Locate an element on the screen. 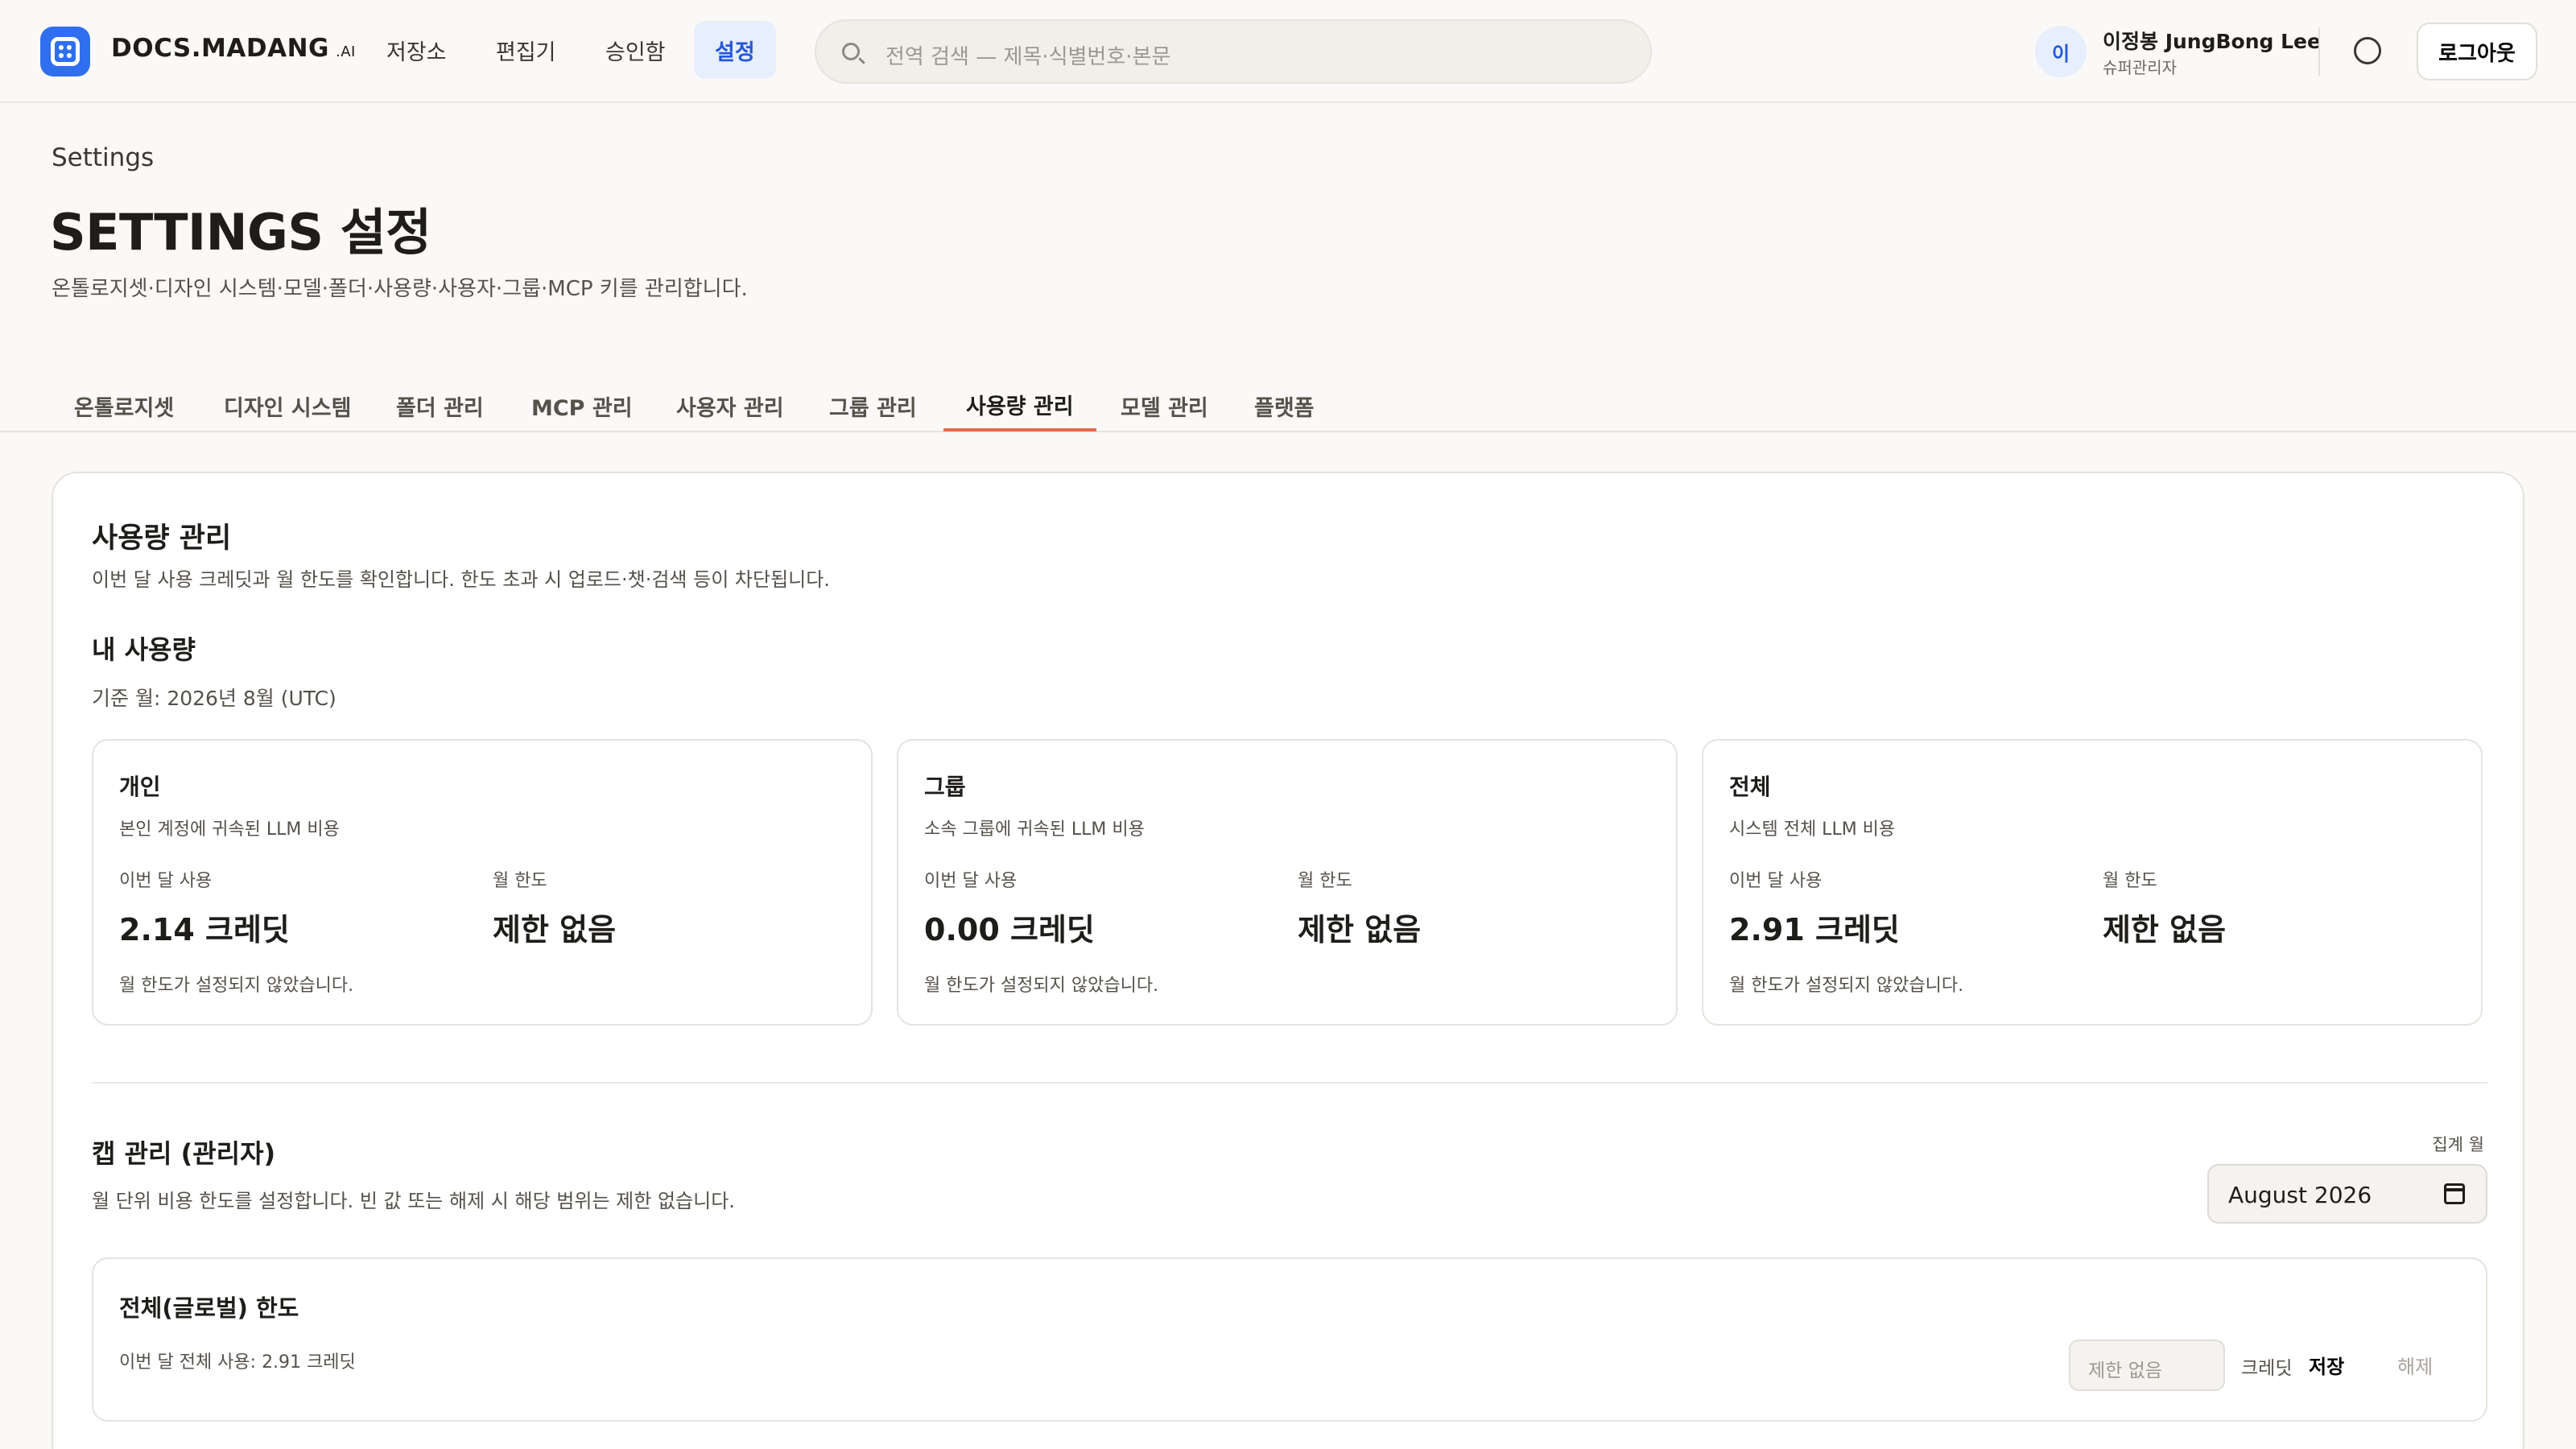 The height and width of the screenshot is (1449, 2576). tab-platform: 플랫폼 is located at coordinates (1284, 405).